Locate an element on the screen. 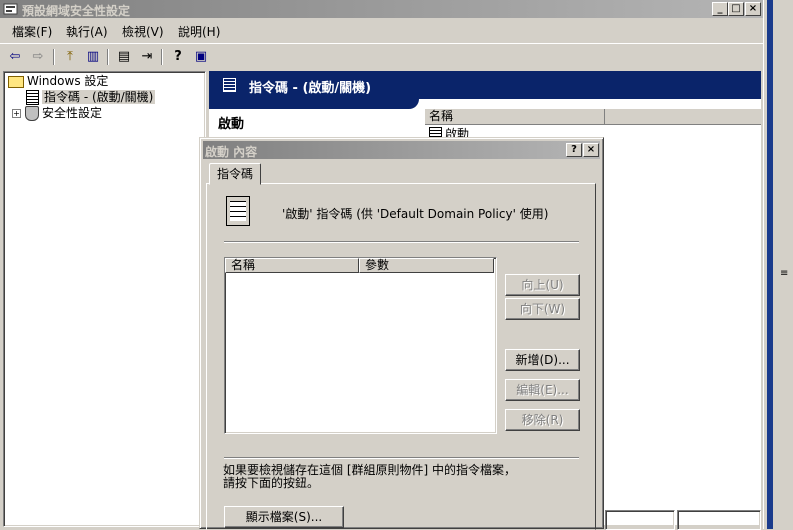 This screenshot has height=530, width=793. details-header-title: 指令碼 - (啟動/關機) is located at coordinates (310, 88).